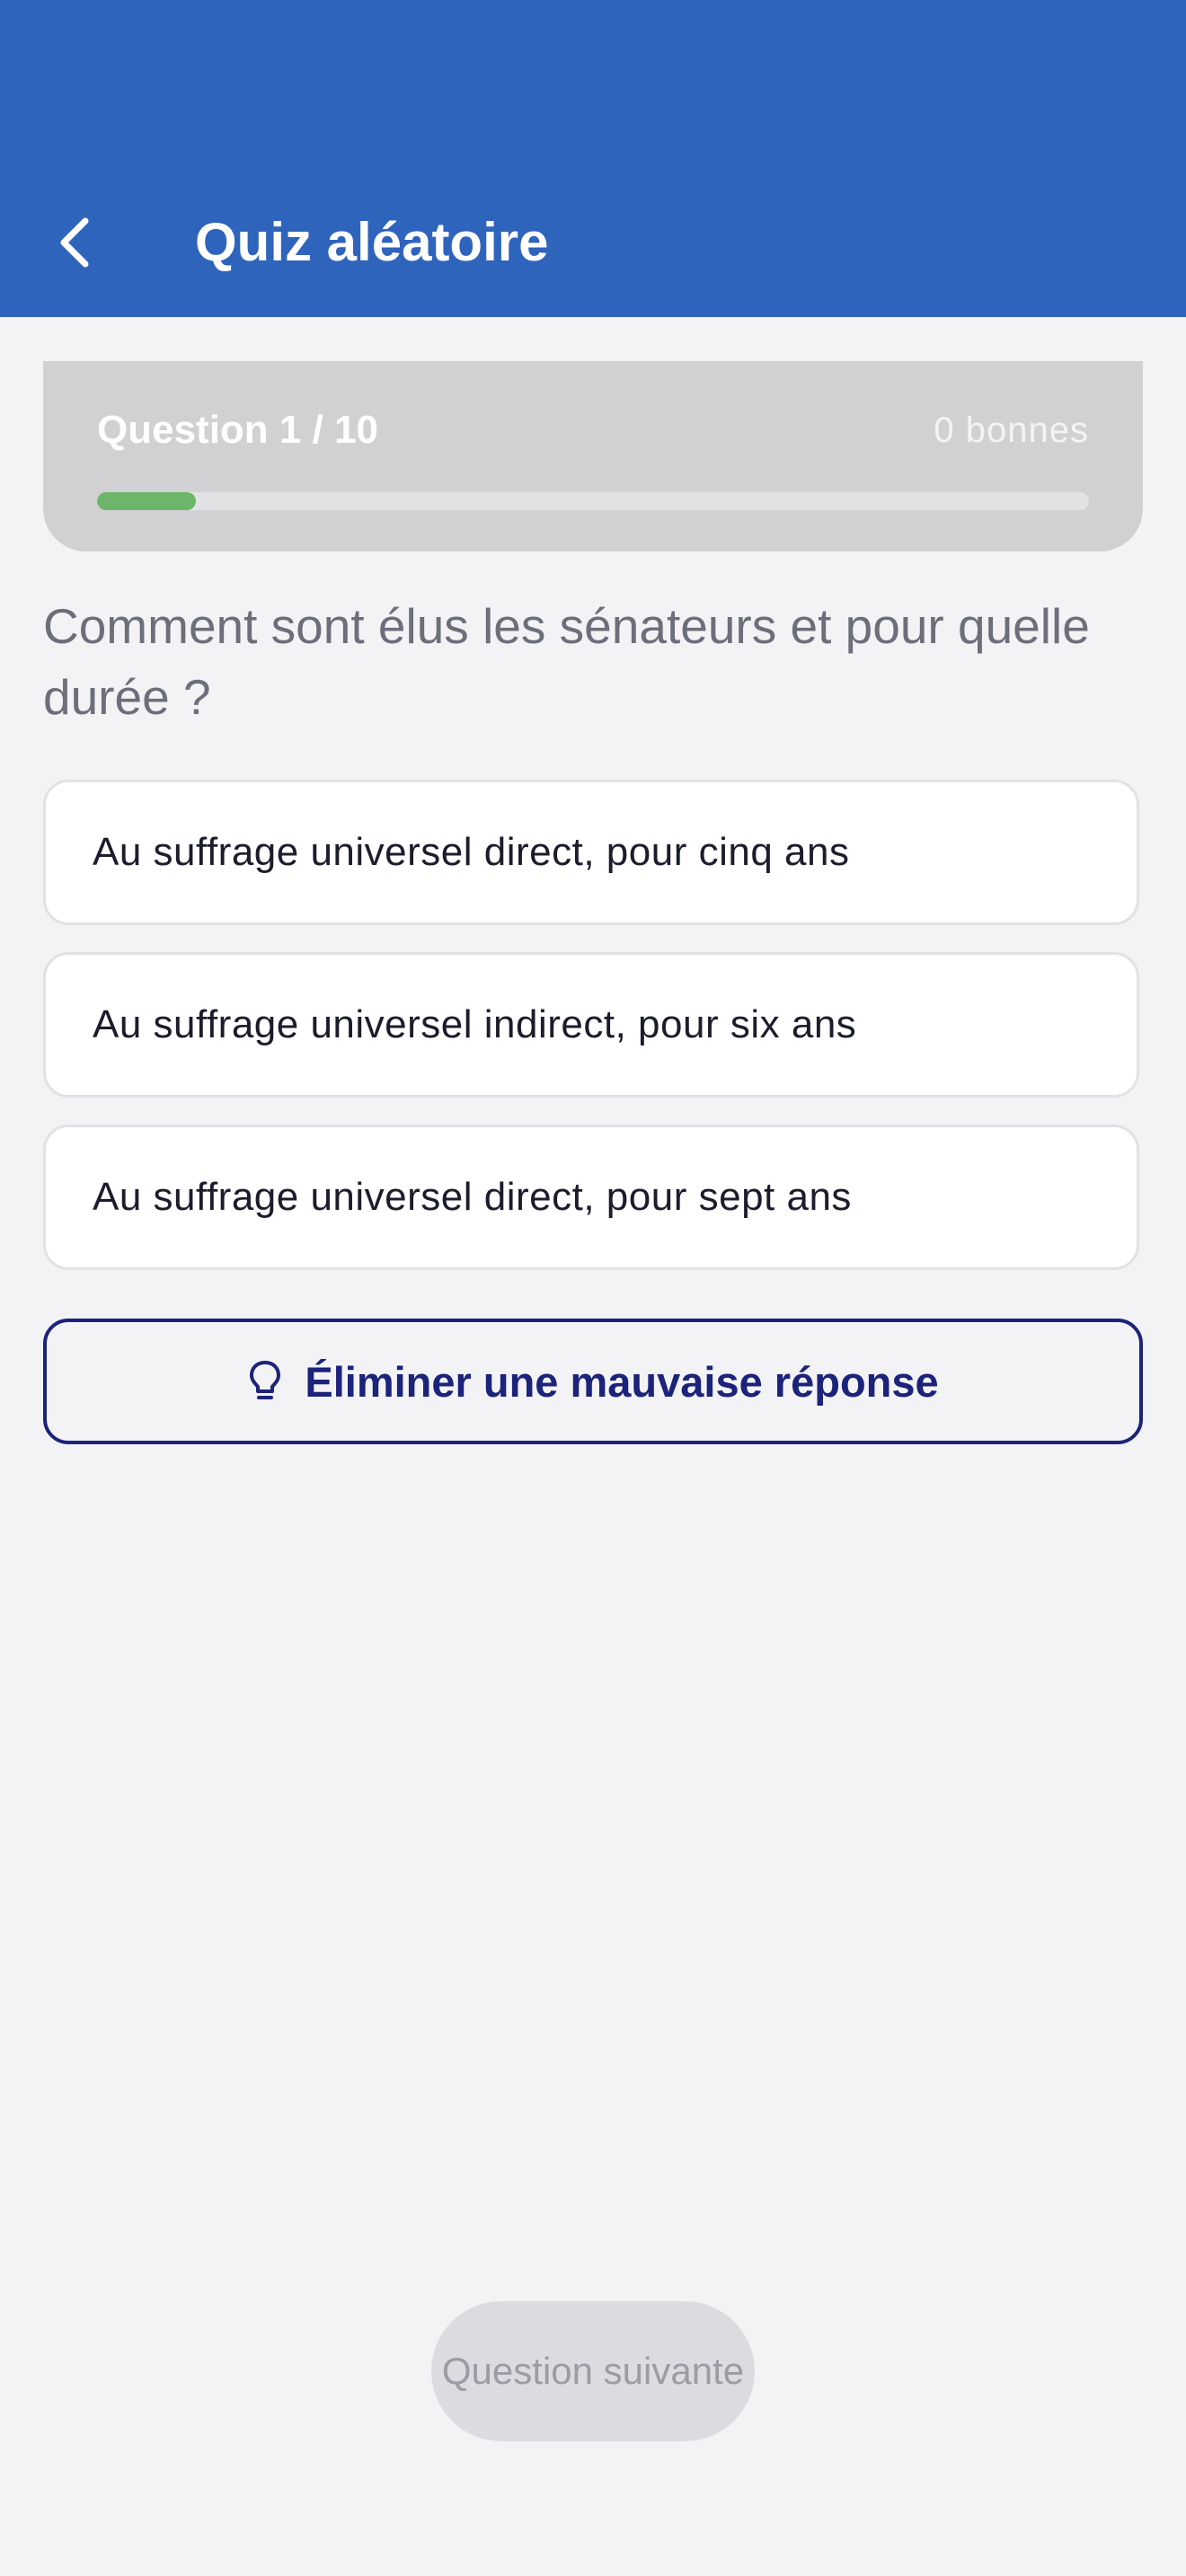 Image resolution: width=1186 pixels, height=2576 pixels. What do you see at coordinates (147, 501) in the screenshot?
I see `progress-bar-fill` at bounding box center [147, 501].